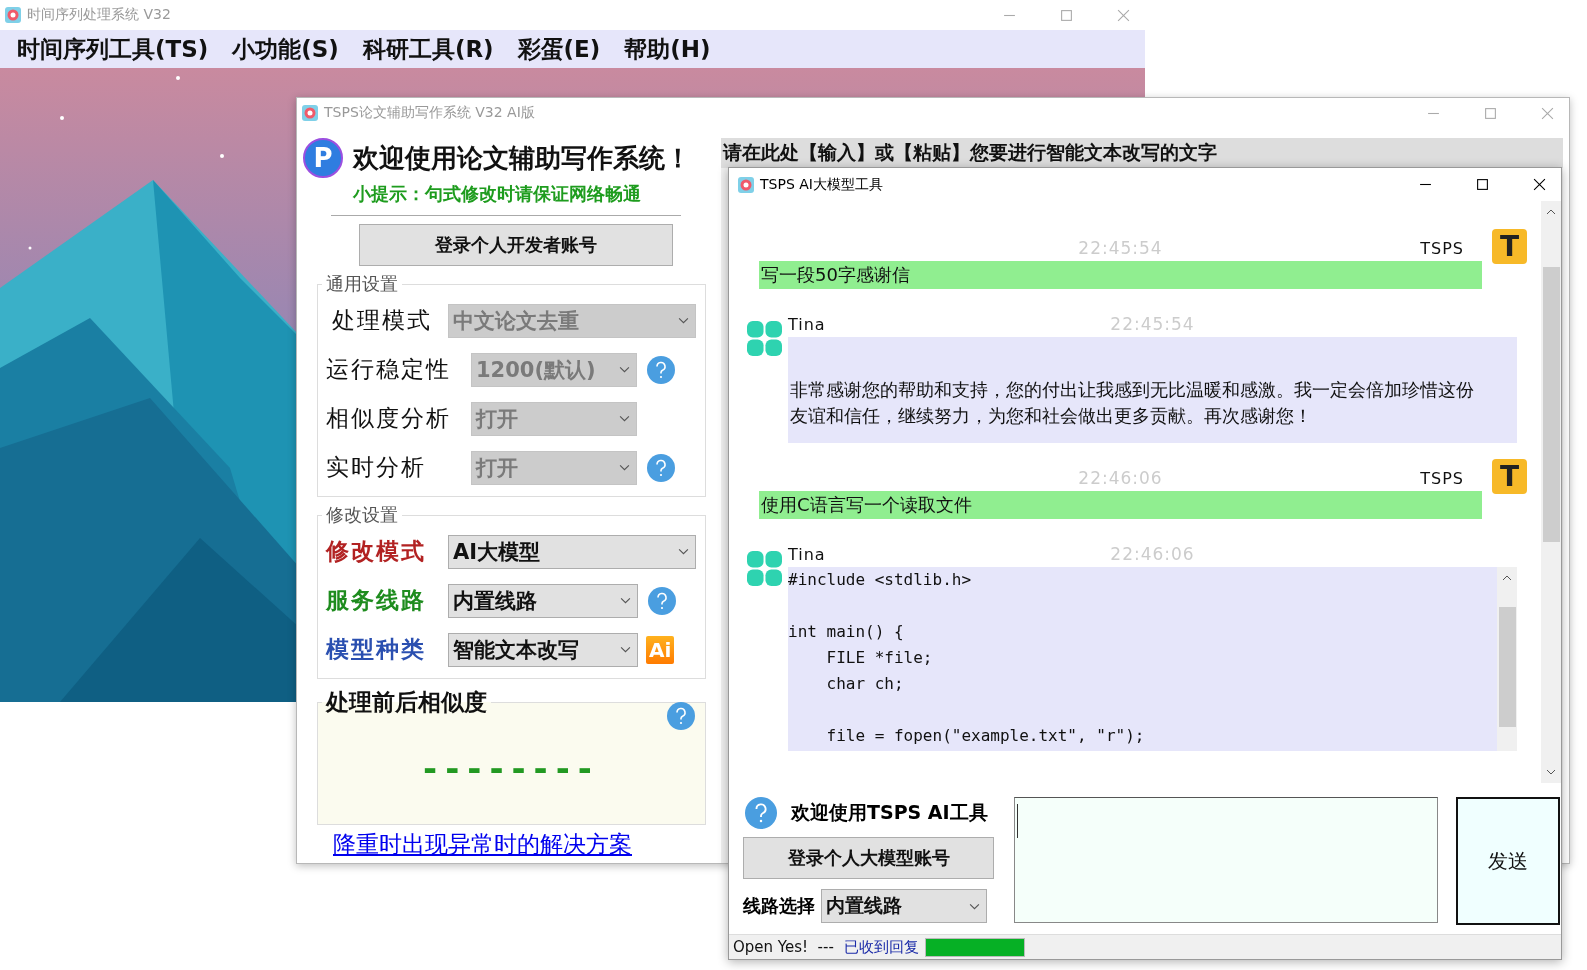  What do you see at coordinates (543, 600) in the screenshot?
I see `dropdown: 内置线路` at bounding box center [543, 600].